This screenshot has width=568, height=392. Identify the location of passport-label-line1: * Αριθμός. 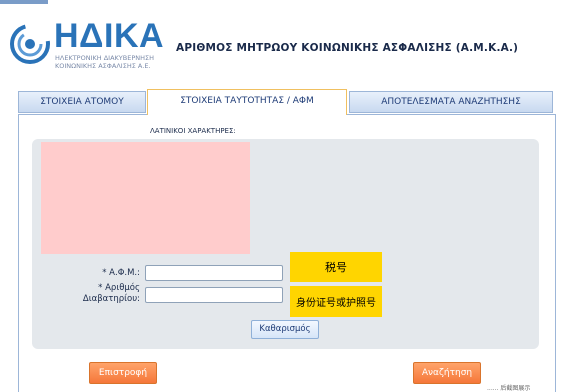
(119, 288).